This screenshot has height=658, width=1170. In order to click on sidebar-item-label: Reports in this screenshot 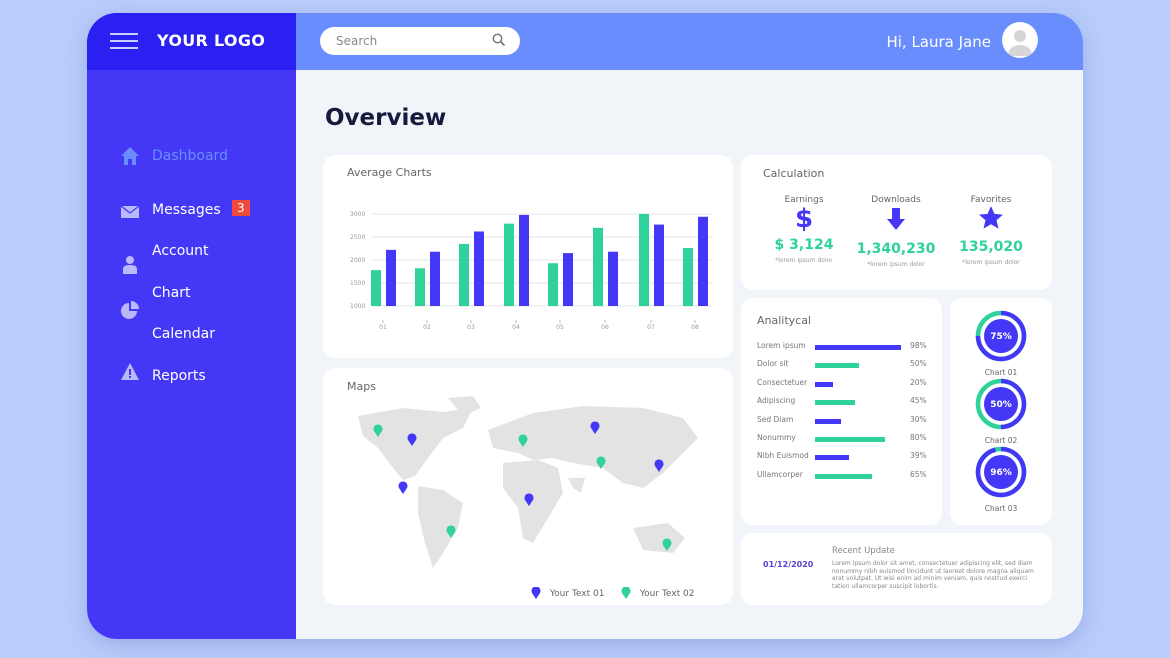, I will do `click(179, 376)`.